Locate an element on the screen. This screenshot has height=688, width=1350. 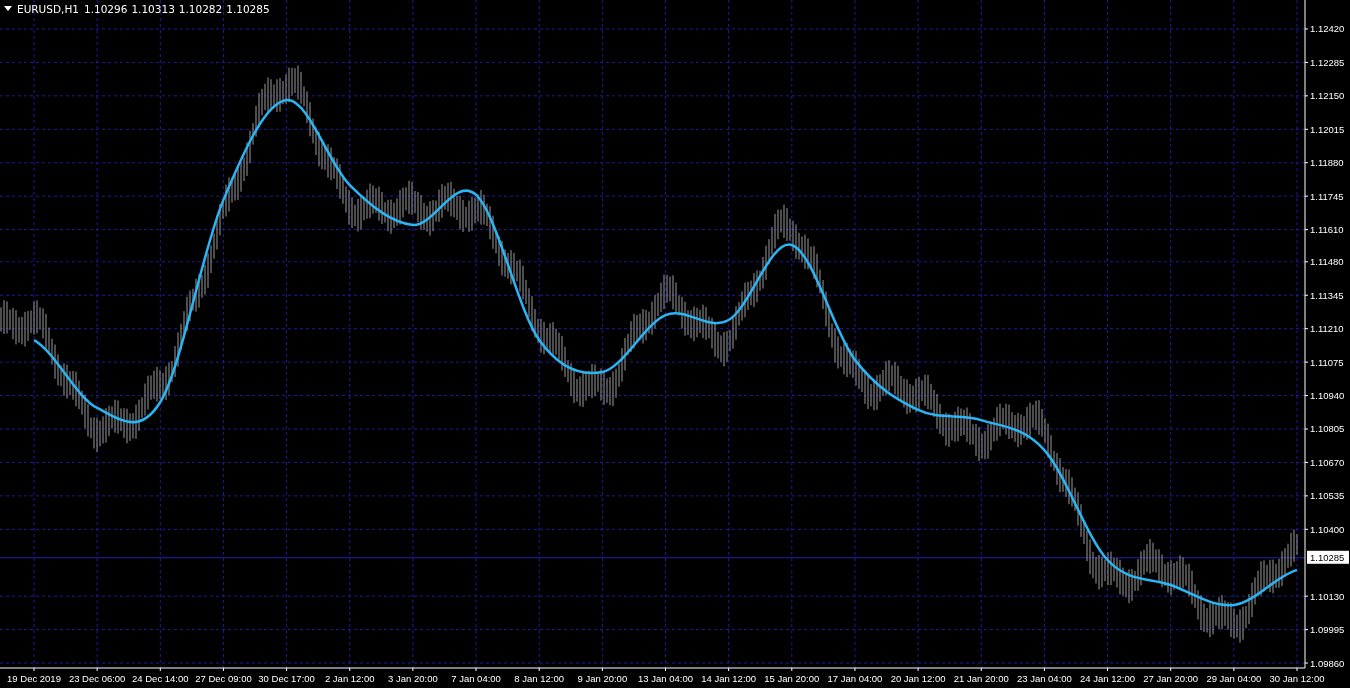
quote-value: 1.10313 is located at coordinates (153, 9).